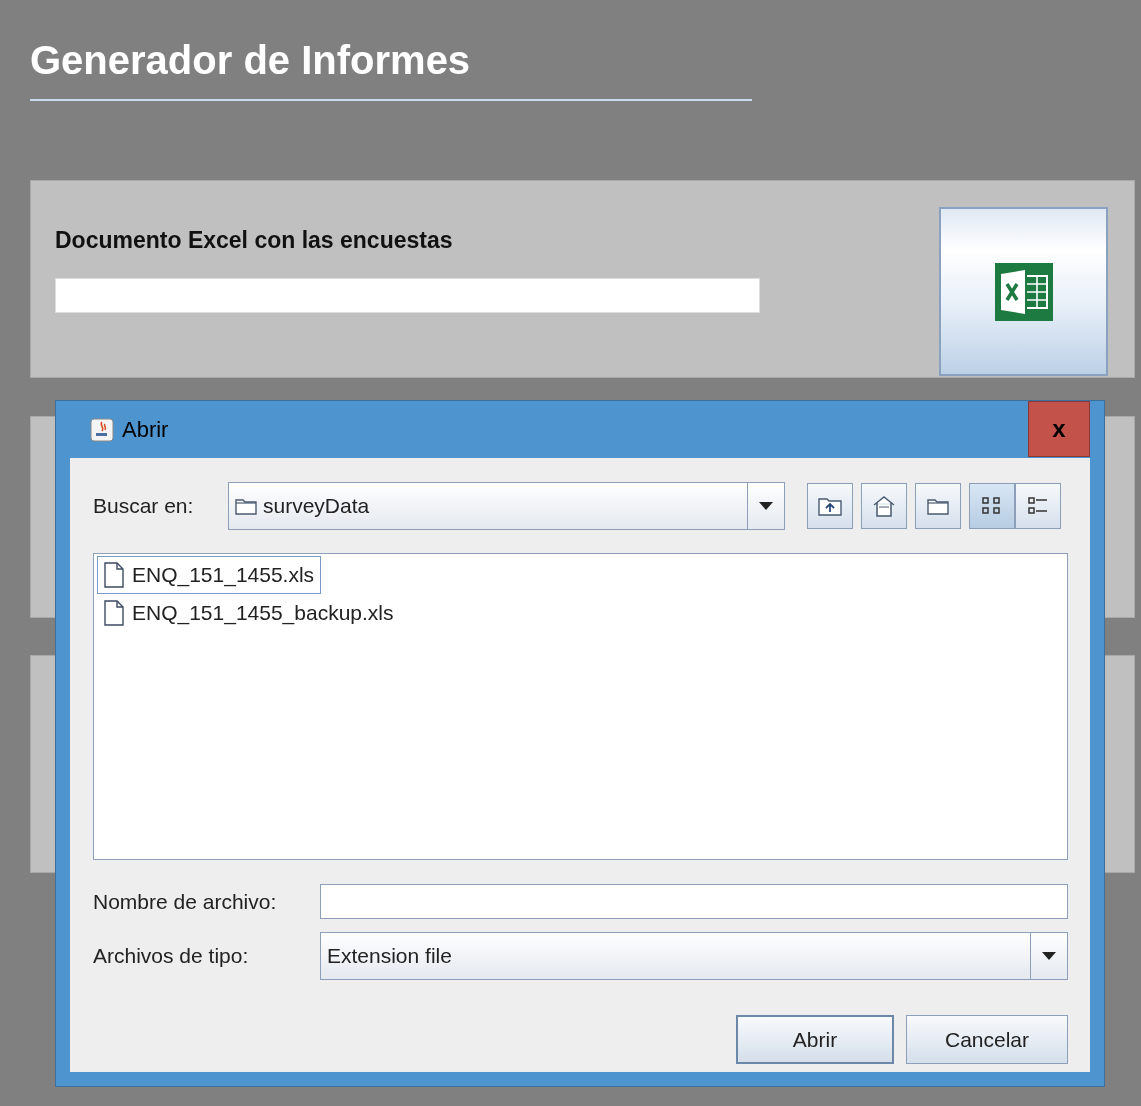 The image size is (1141, 1106). I want to click on cup-icon, so click(102, 429).